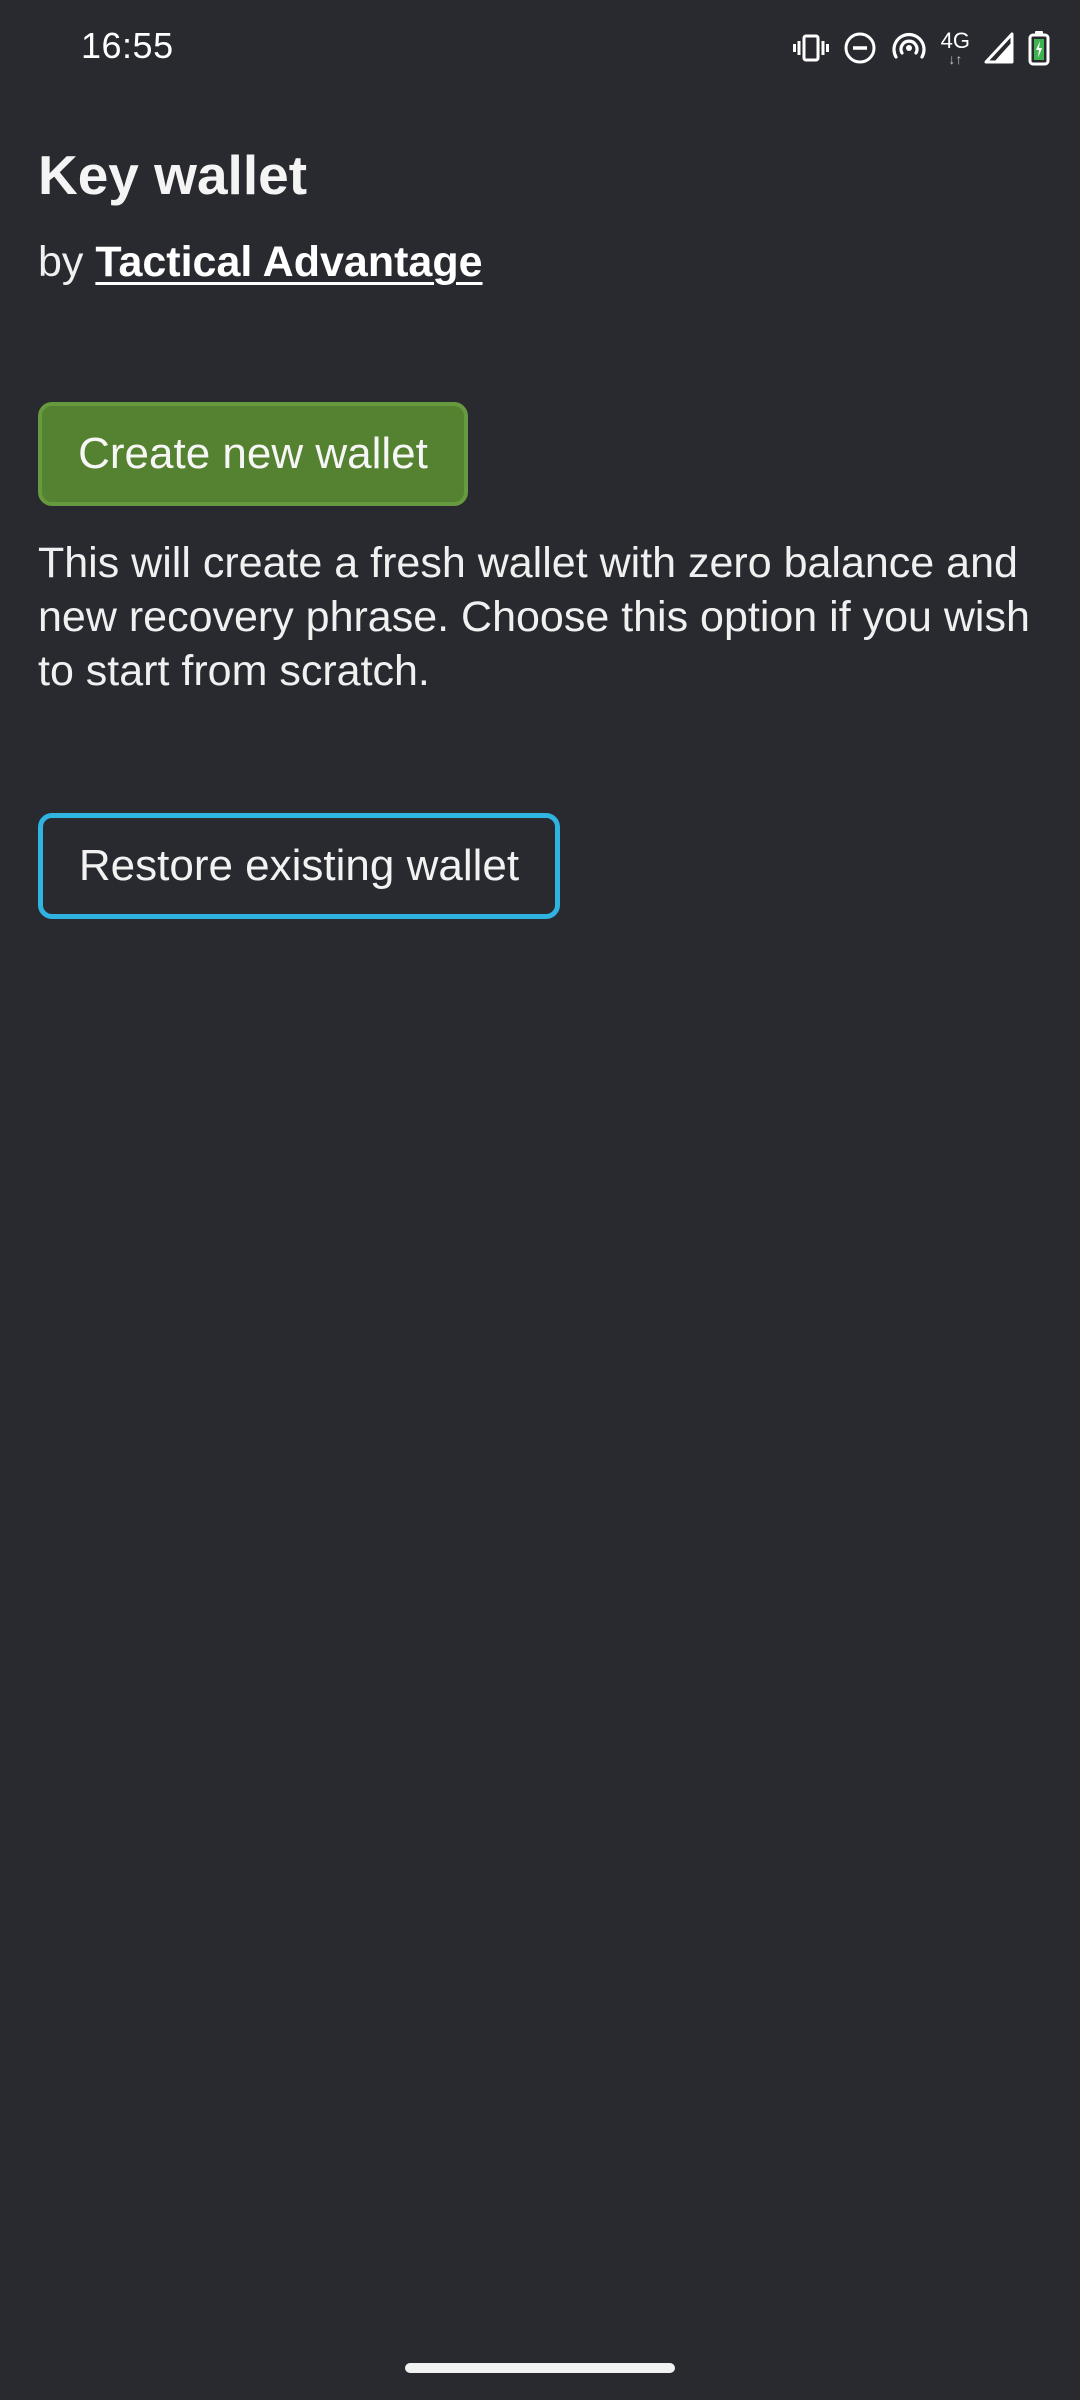 The image size is (1080, 2400). Describe the element at coordinates (127, 45) in the screenshot. I see `status-time: 16:55` at that location.